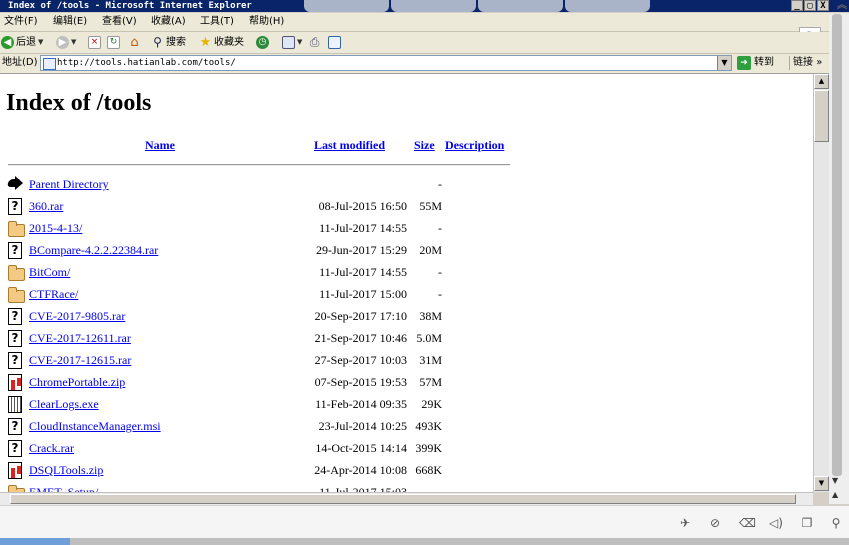 This screenshot has width=849, height=545. I want to click on outer-scroll-thumb, so click(837, 245).